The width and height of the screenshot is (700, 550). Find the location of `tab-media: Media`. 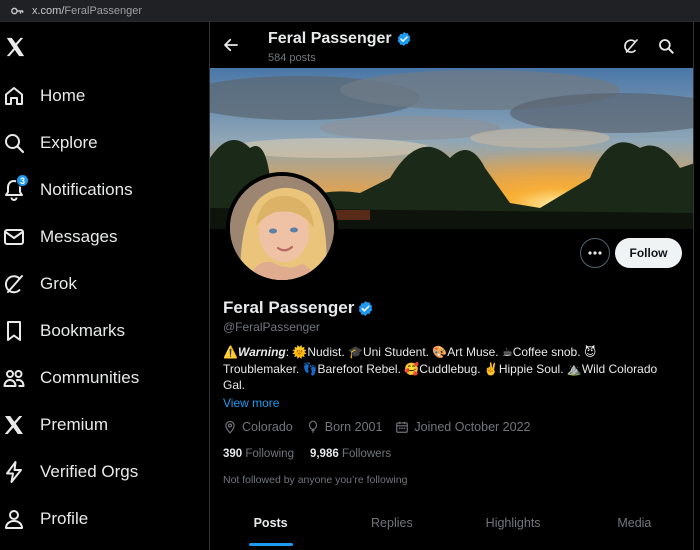

tab-media: Media is located at coordinates (633, 528).